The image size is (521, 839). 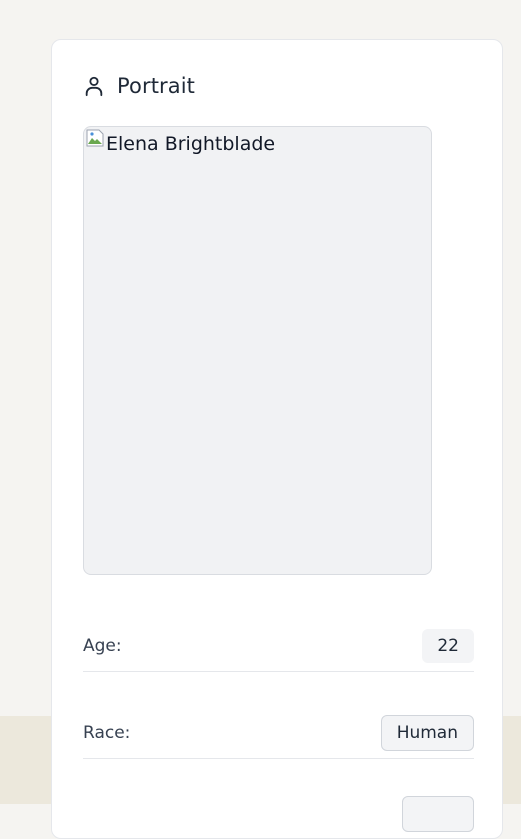 I want to click on user-icon, so click(x=94, y=86).